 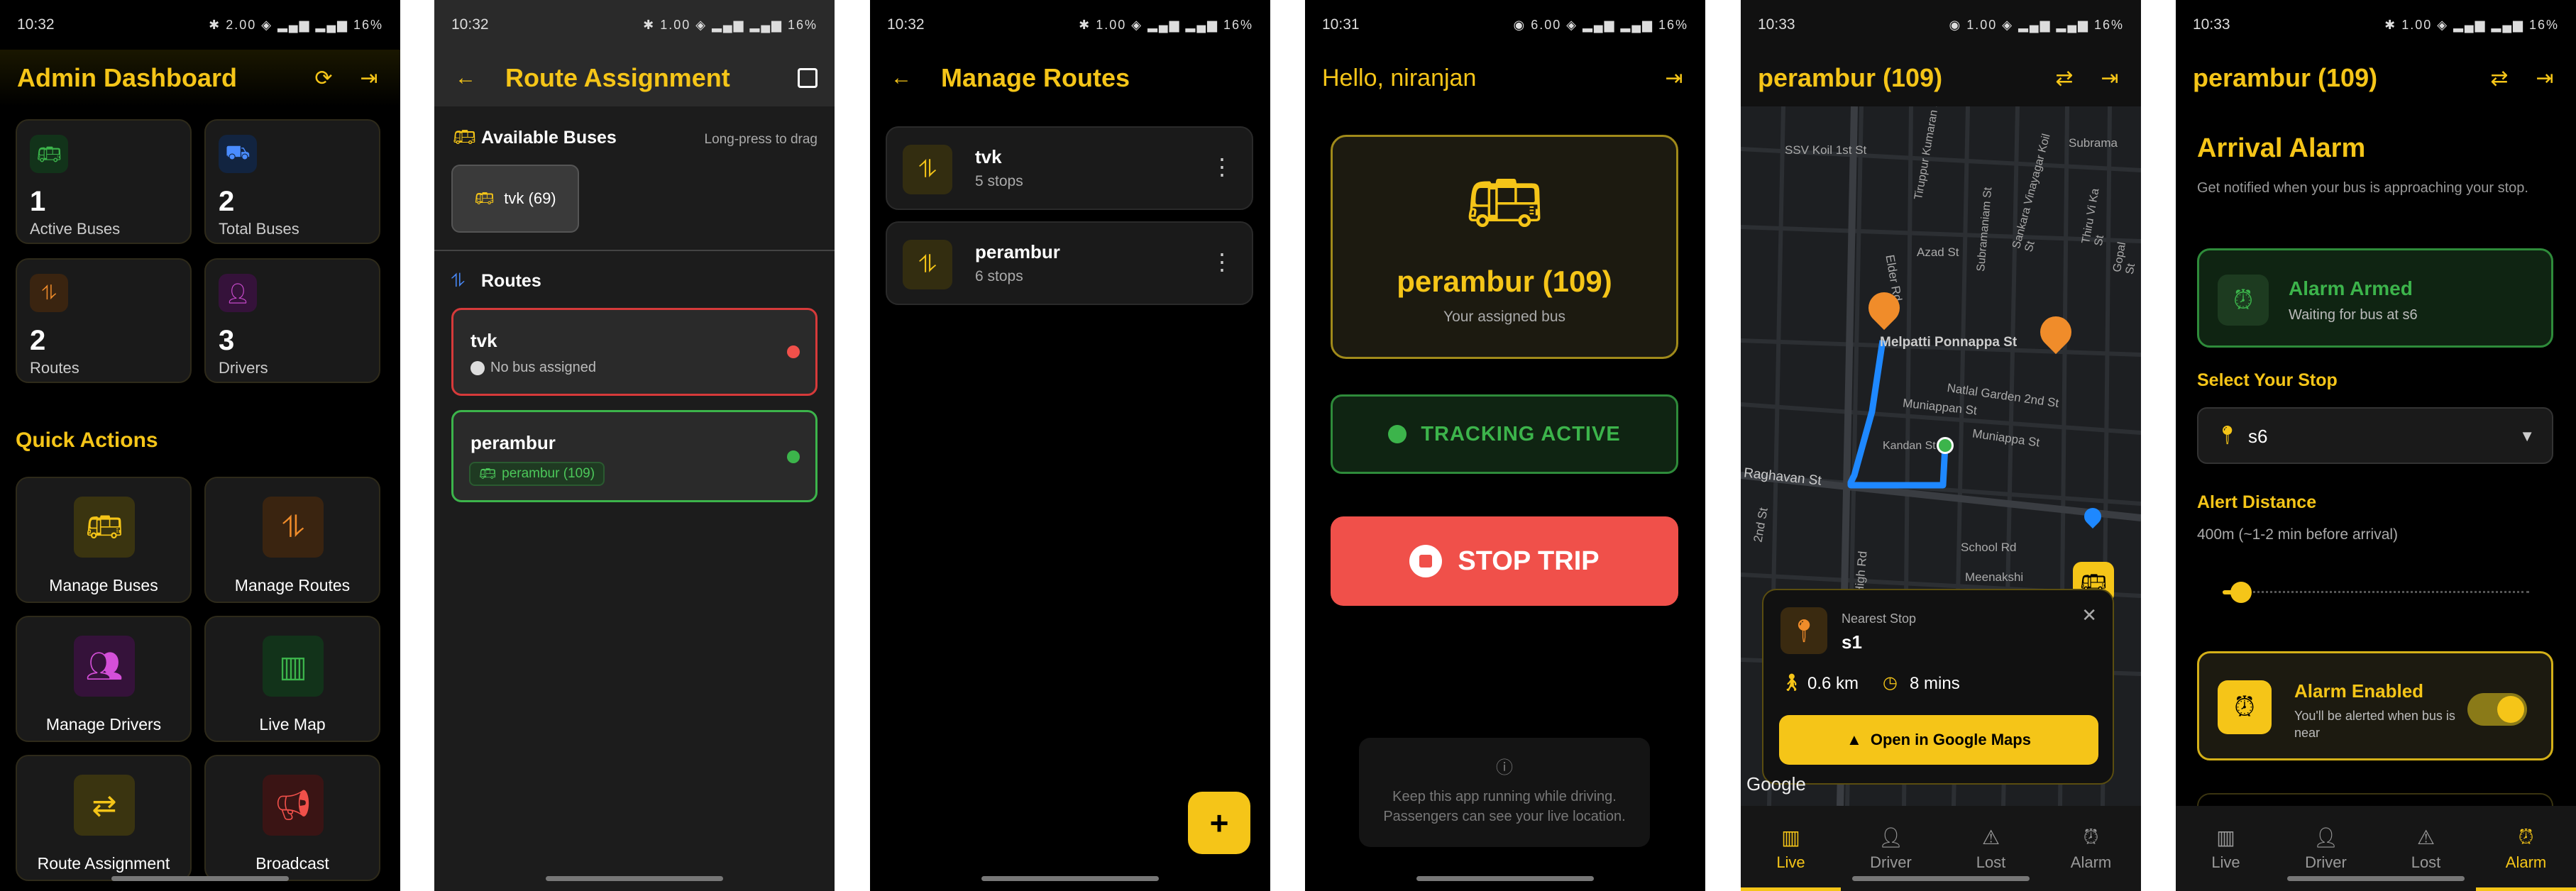 What do you see at coordinates (1945, 445) in the screenshot?
I see `bus-location-dot` at bounding box center [1945, 445].